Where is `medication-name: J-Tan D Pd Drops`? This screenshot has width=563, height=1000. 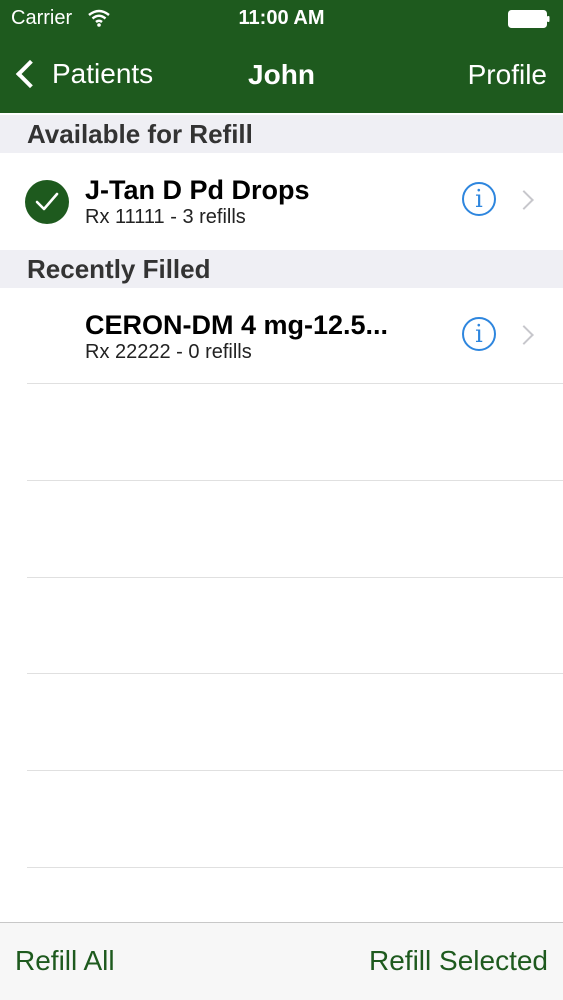 medication-name: J-Tan D Pd Drops is located at coordinates (197, 190).